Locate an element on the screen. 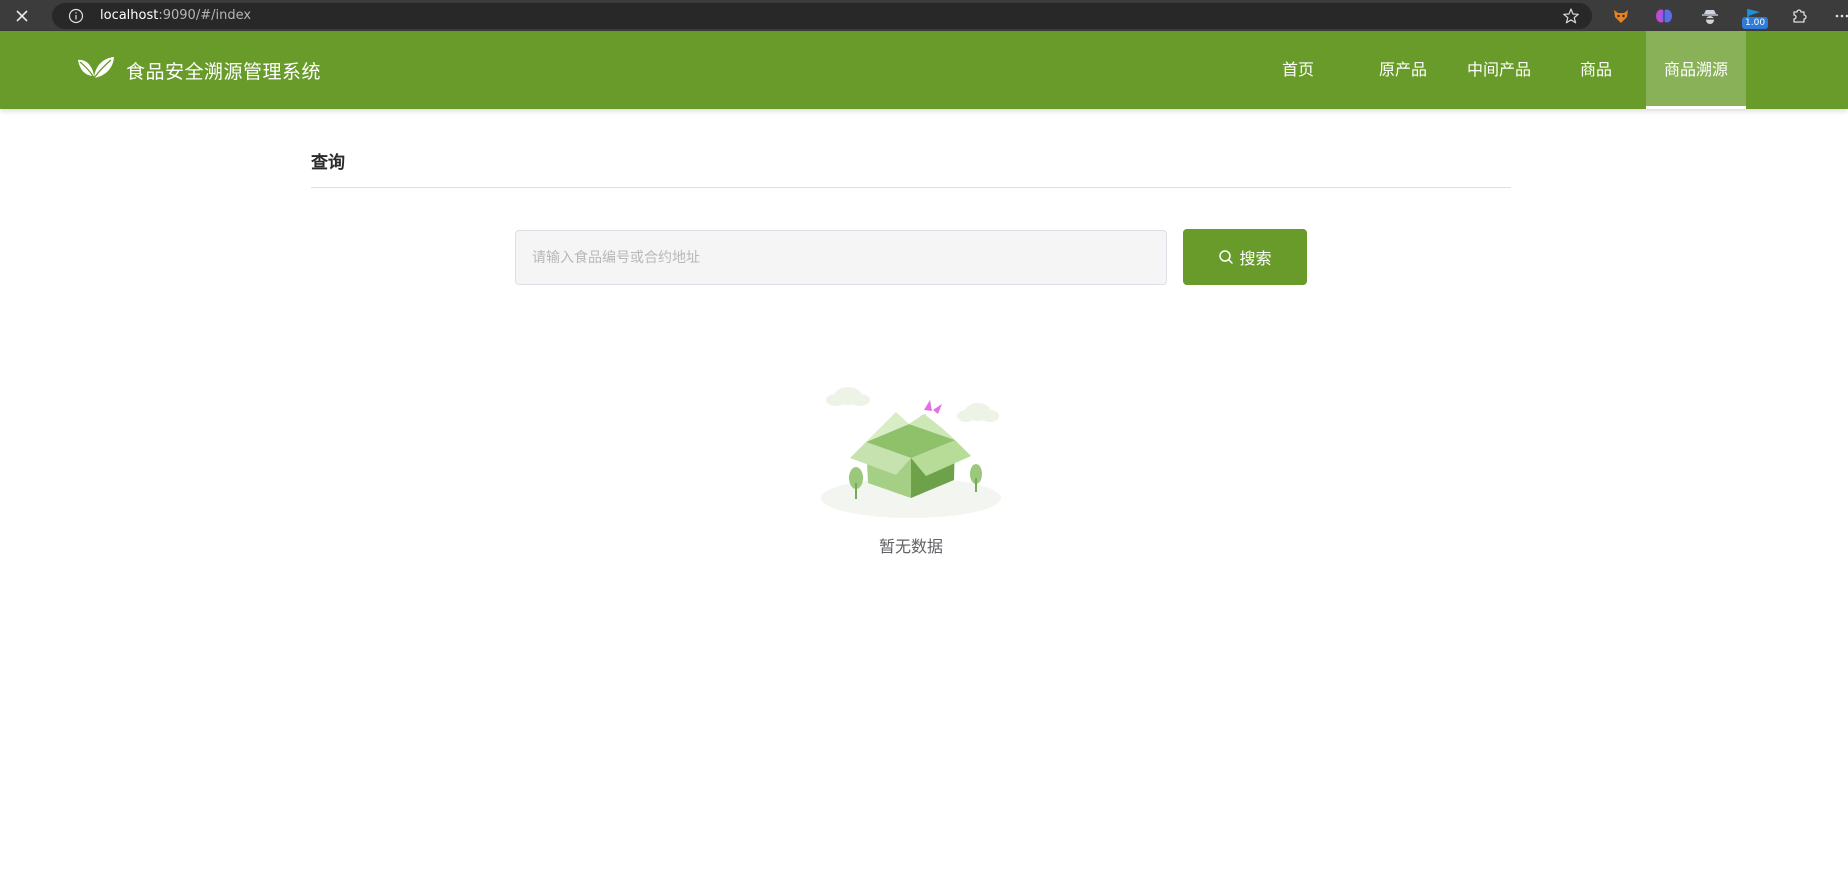 This screenshot has height=893, width=1848. url-text: localhost:9090/#/index is located at coordinates (175, 16).